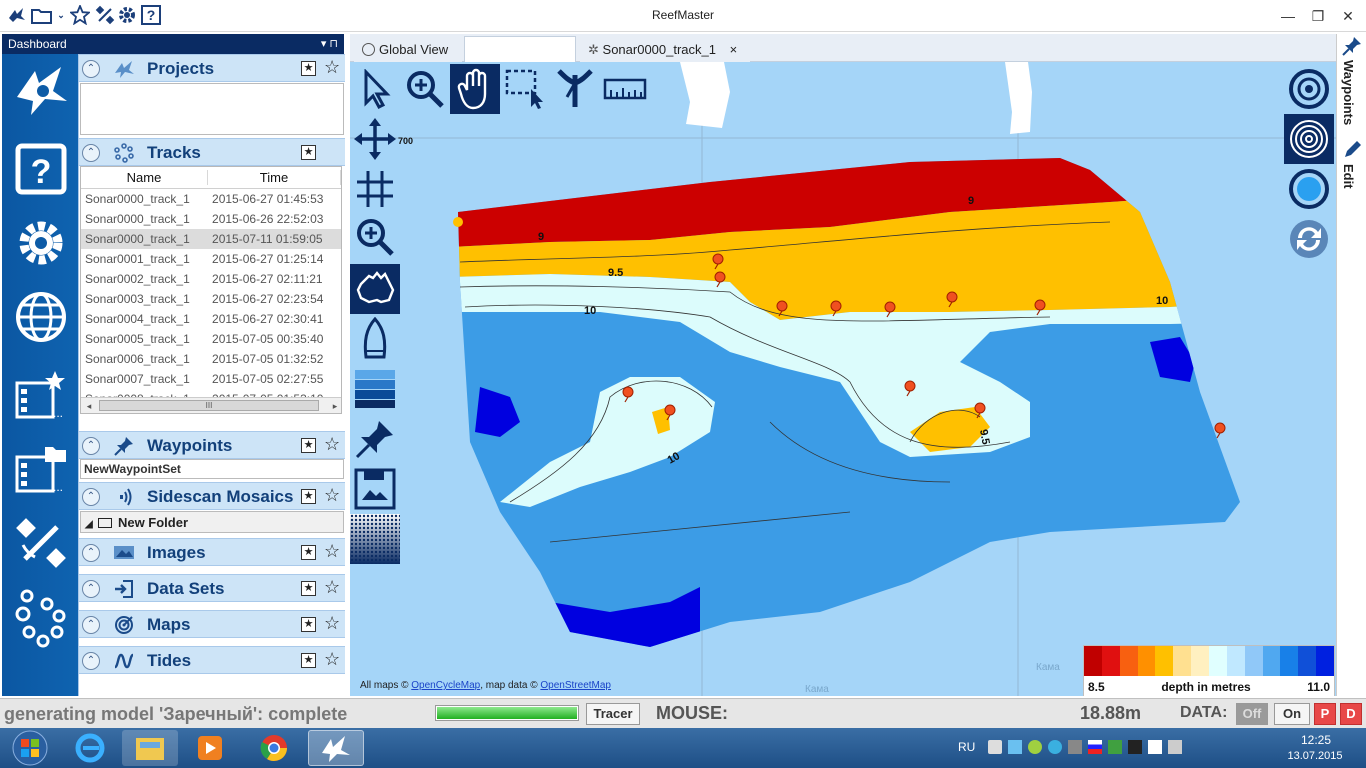  What do you see at coordinates (966, 747) in the screenshot?
I see `language-indicator: RU` at bounding box center [966, 747].